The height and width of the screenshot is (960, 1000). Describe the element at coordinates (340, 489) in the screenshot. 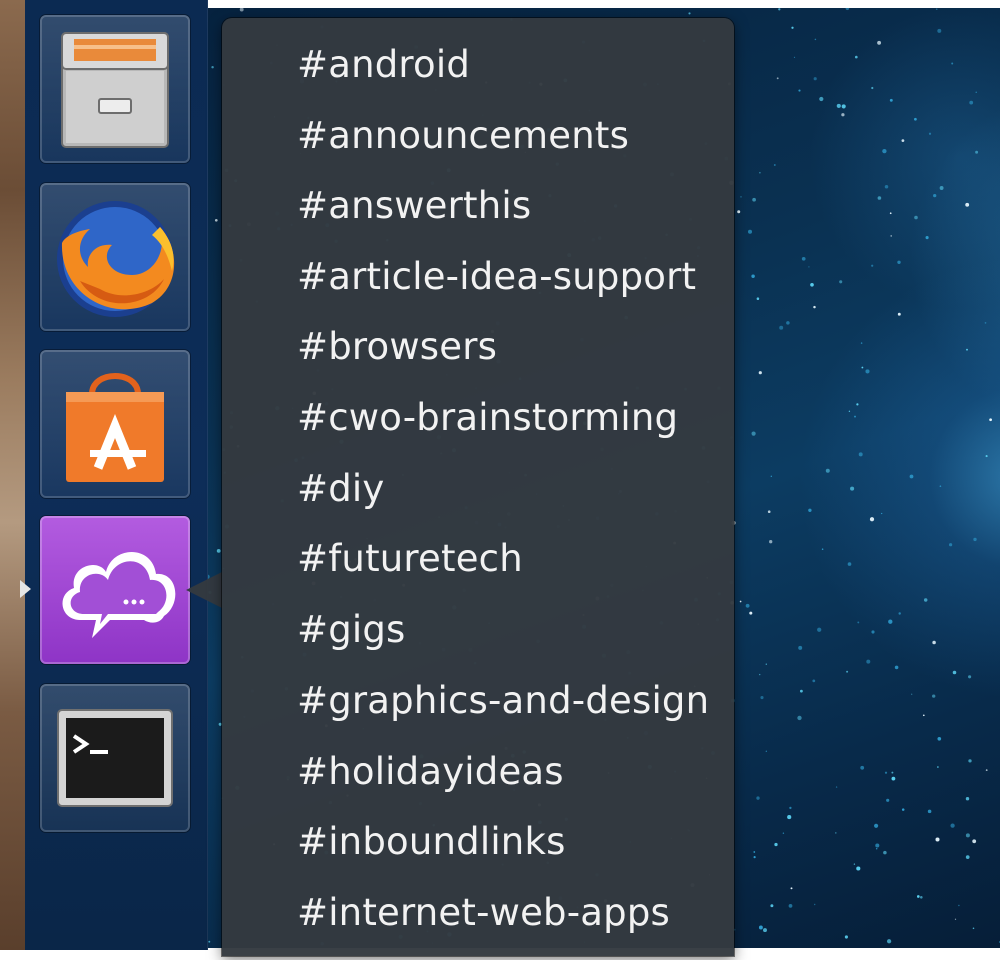

I see `quicklist-item-diy: #diy` at that location.